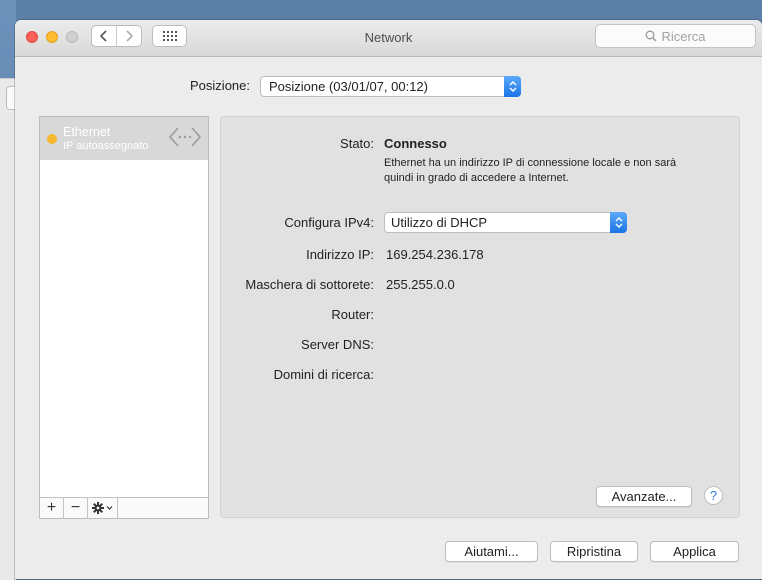 This screenshot has width=762, height=580. I want to click on location-popup: Posizione (03/01/07, 00:12), so click(390, 86).